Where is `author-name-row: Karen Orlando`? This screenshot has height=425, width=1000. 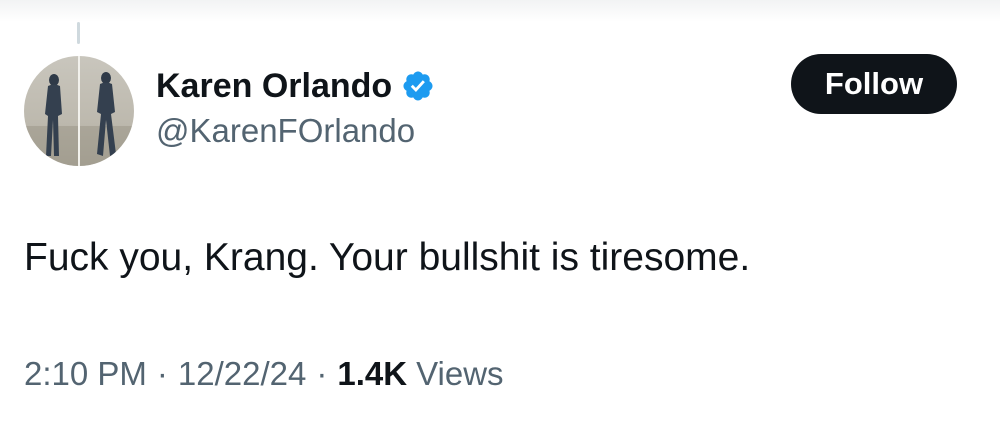 author-name-row: Karen Orlando is located at coordinates (295, 86).